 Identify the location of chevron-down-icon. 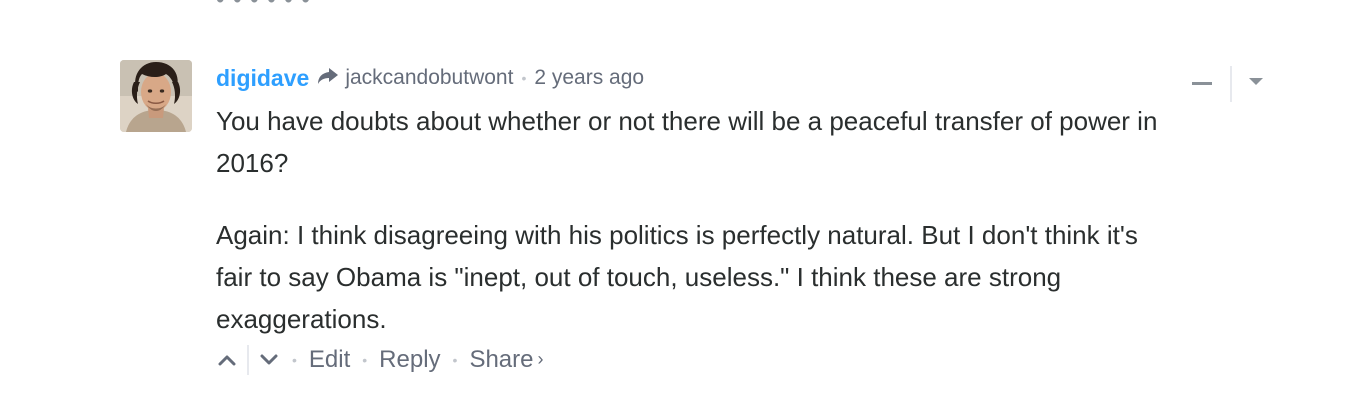
(1256, 81).